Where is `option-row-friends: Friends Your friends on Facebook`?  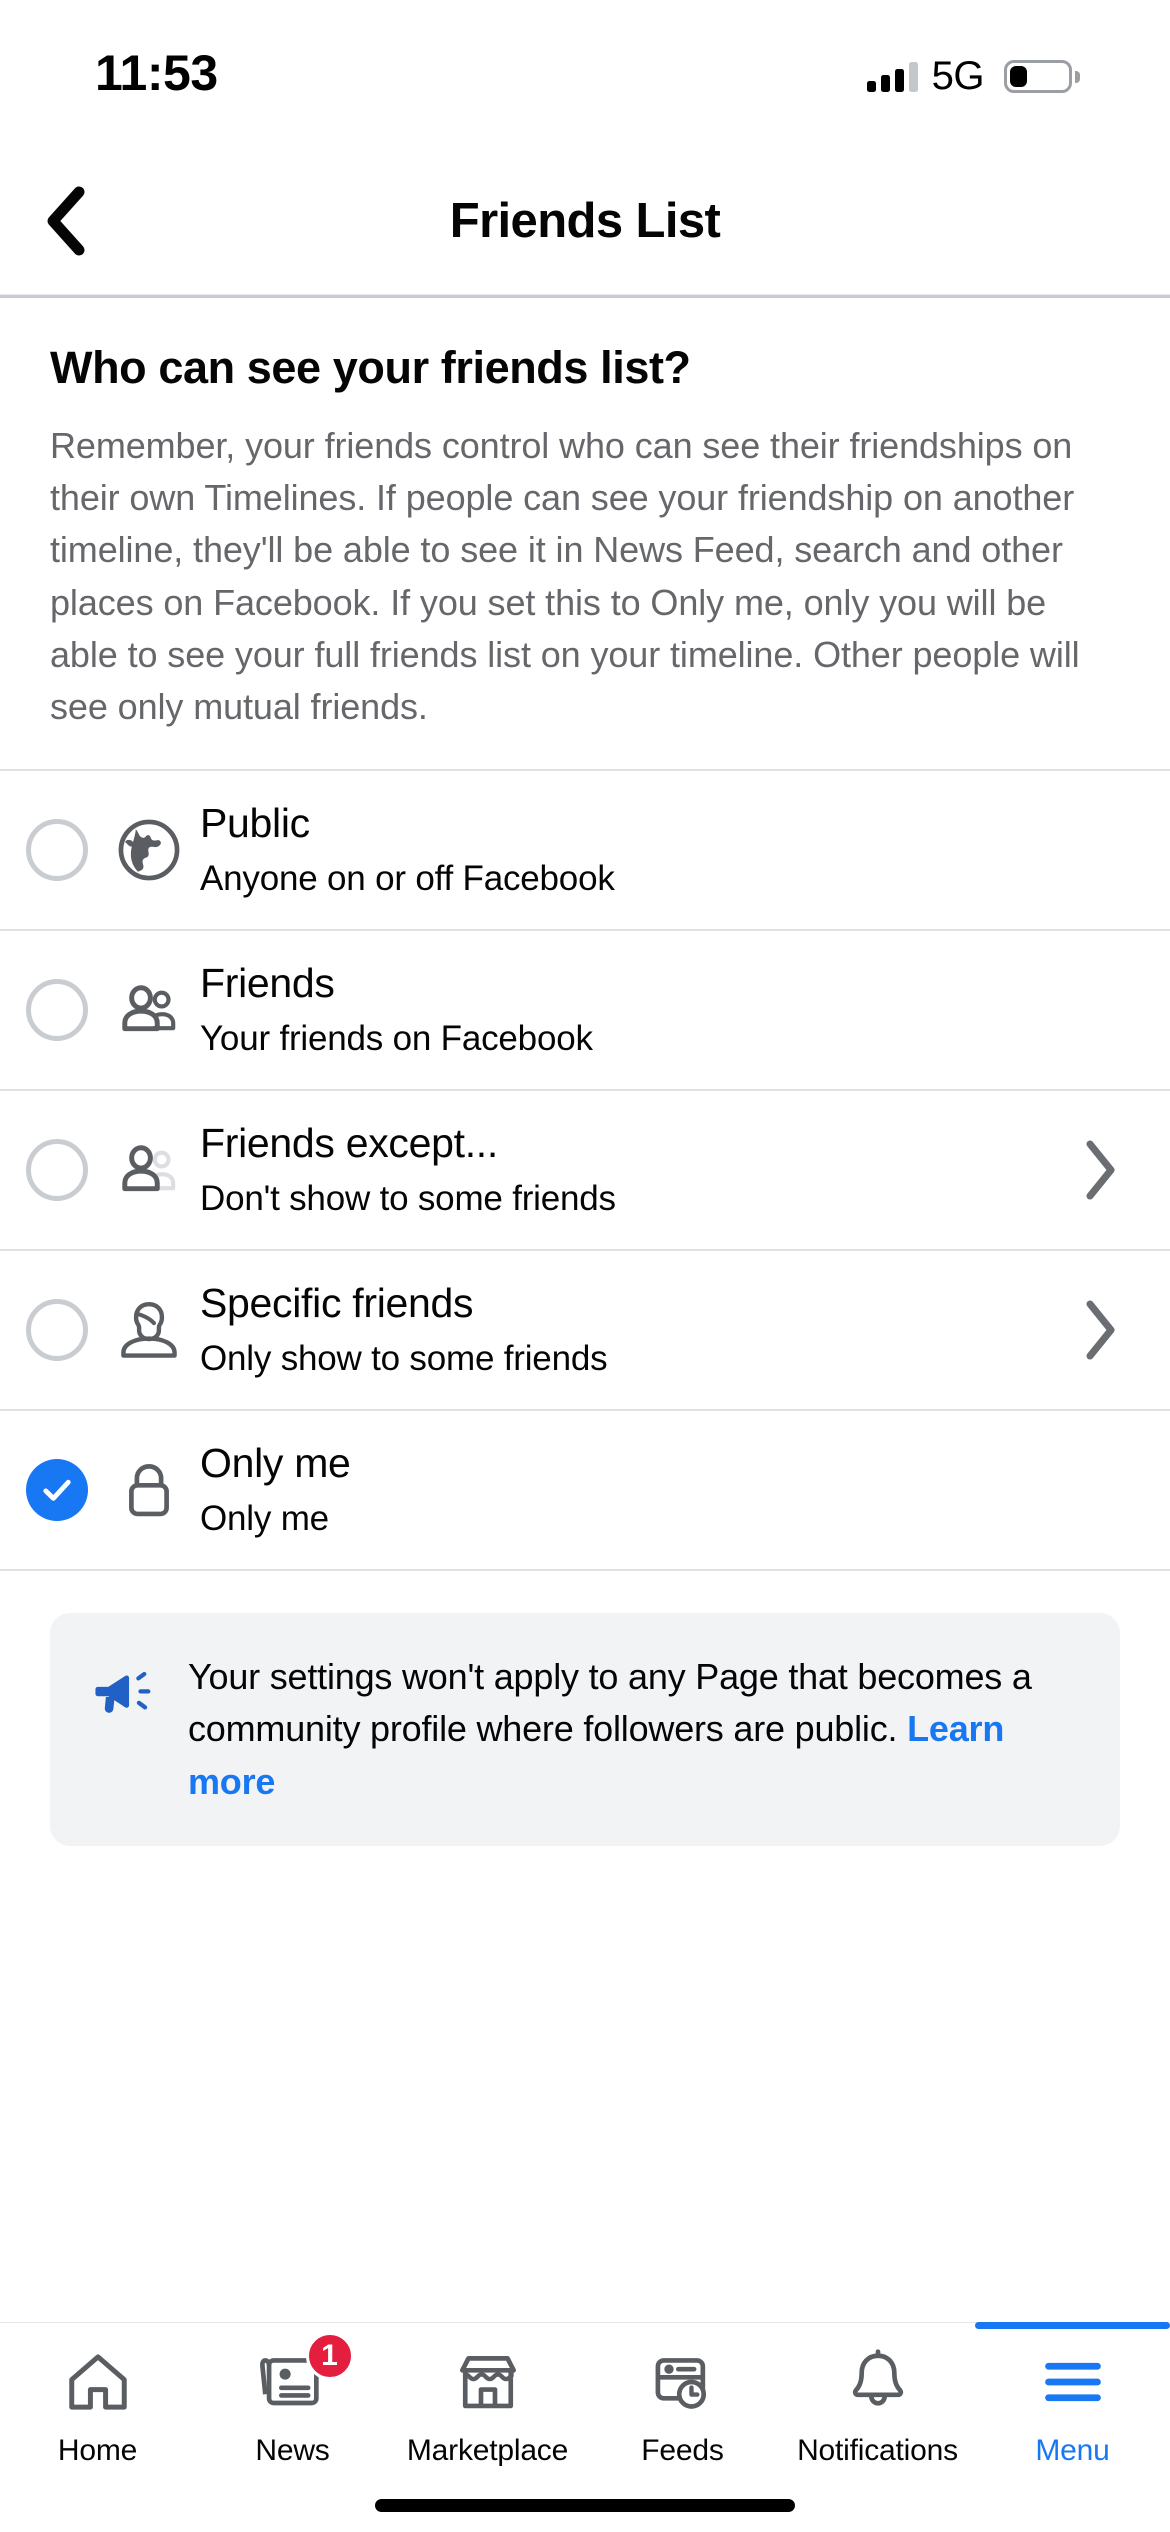
option-row-friends: Friends Your friends on Facebook is located at coordinates (585, 1010).